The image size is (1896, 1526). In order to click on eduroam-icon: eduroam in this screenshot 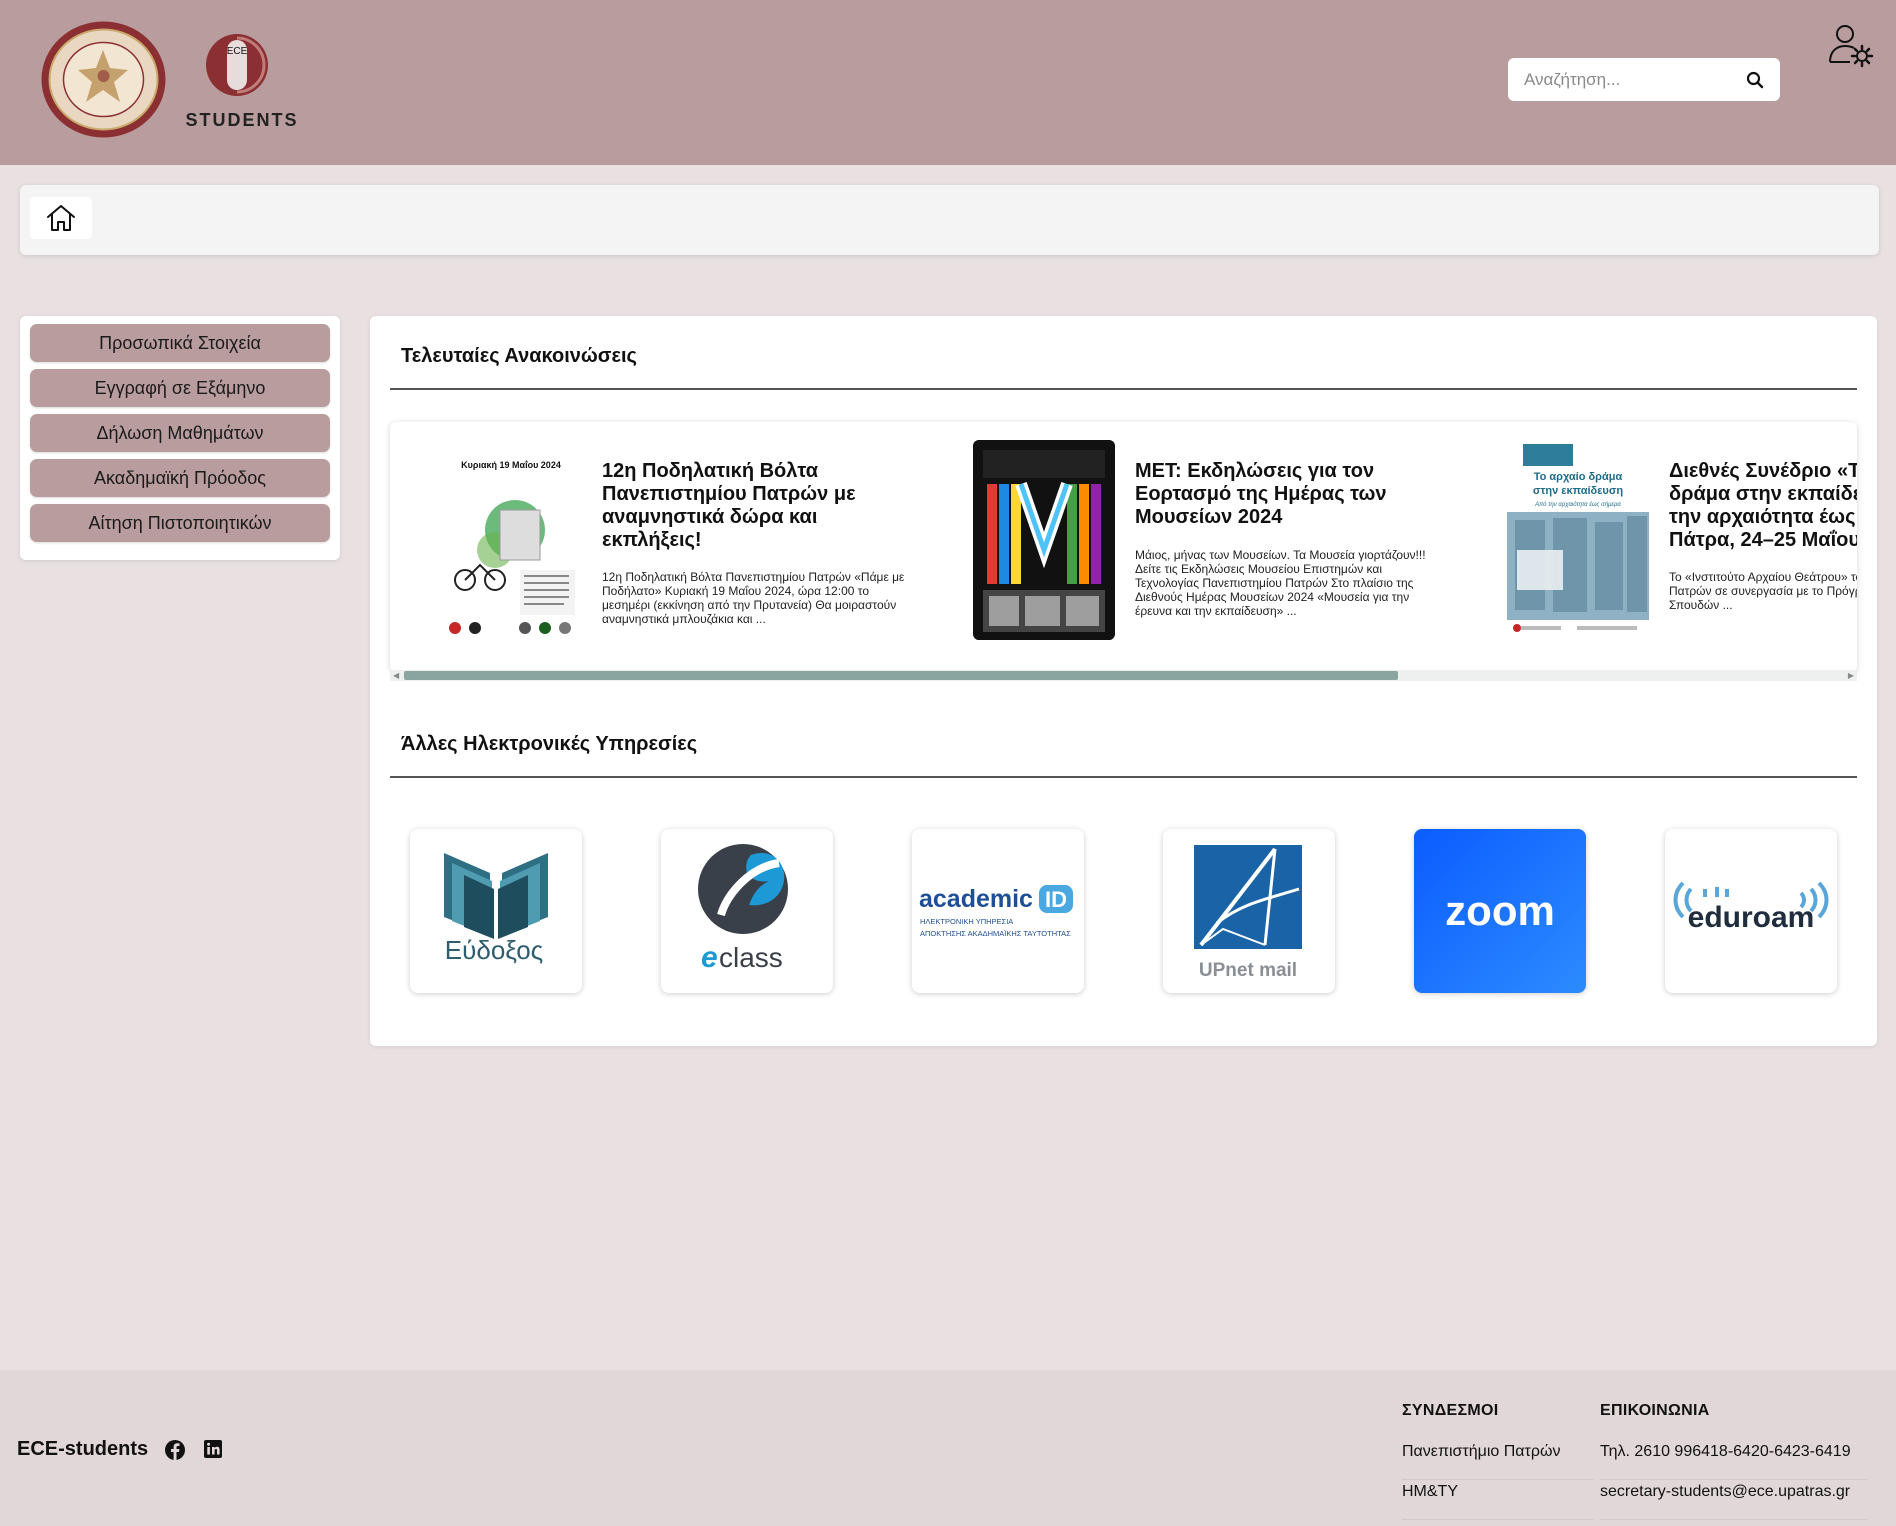, I will do `click(1751, 907)`.